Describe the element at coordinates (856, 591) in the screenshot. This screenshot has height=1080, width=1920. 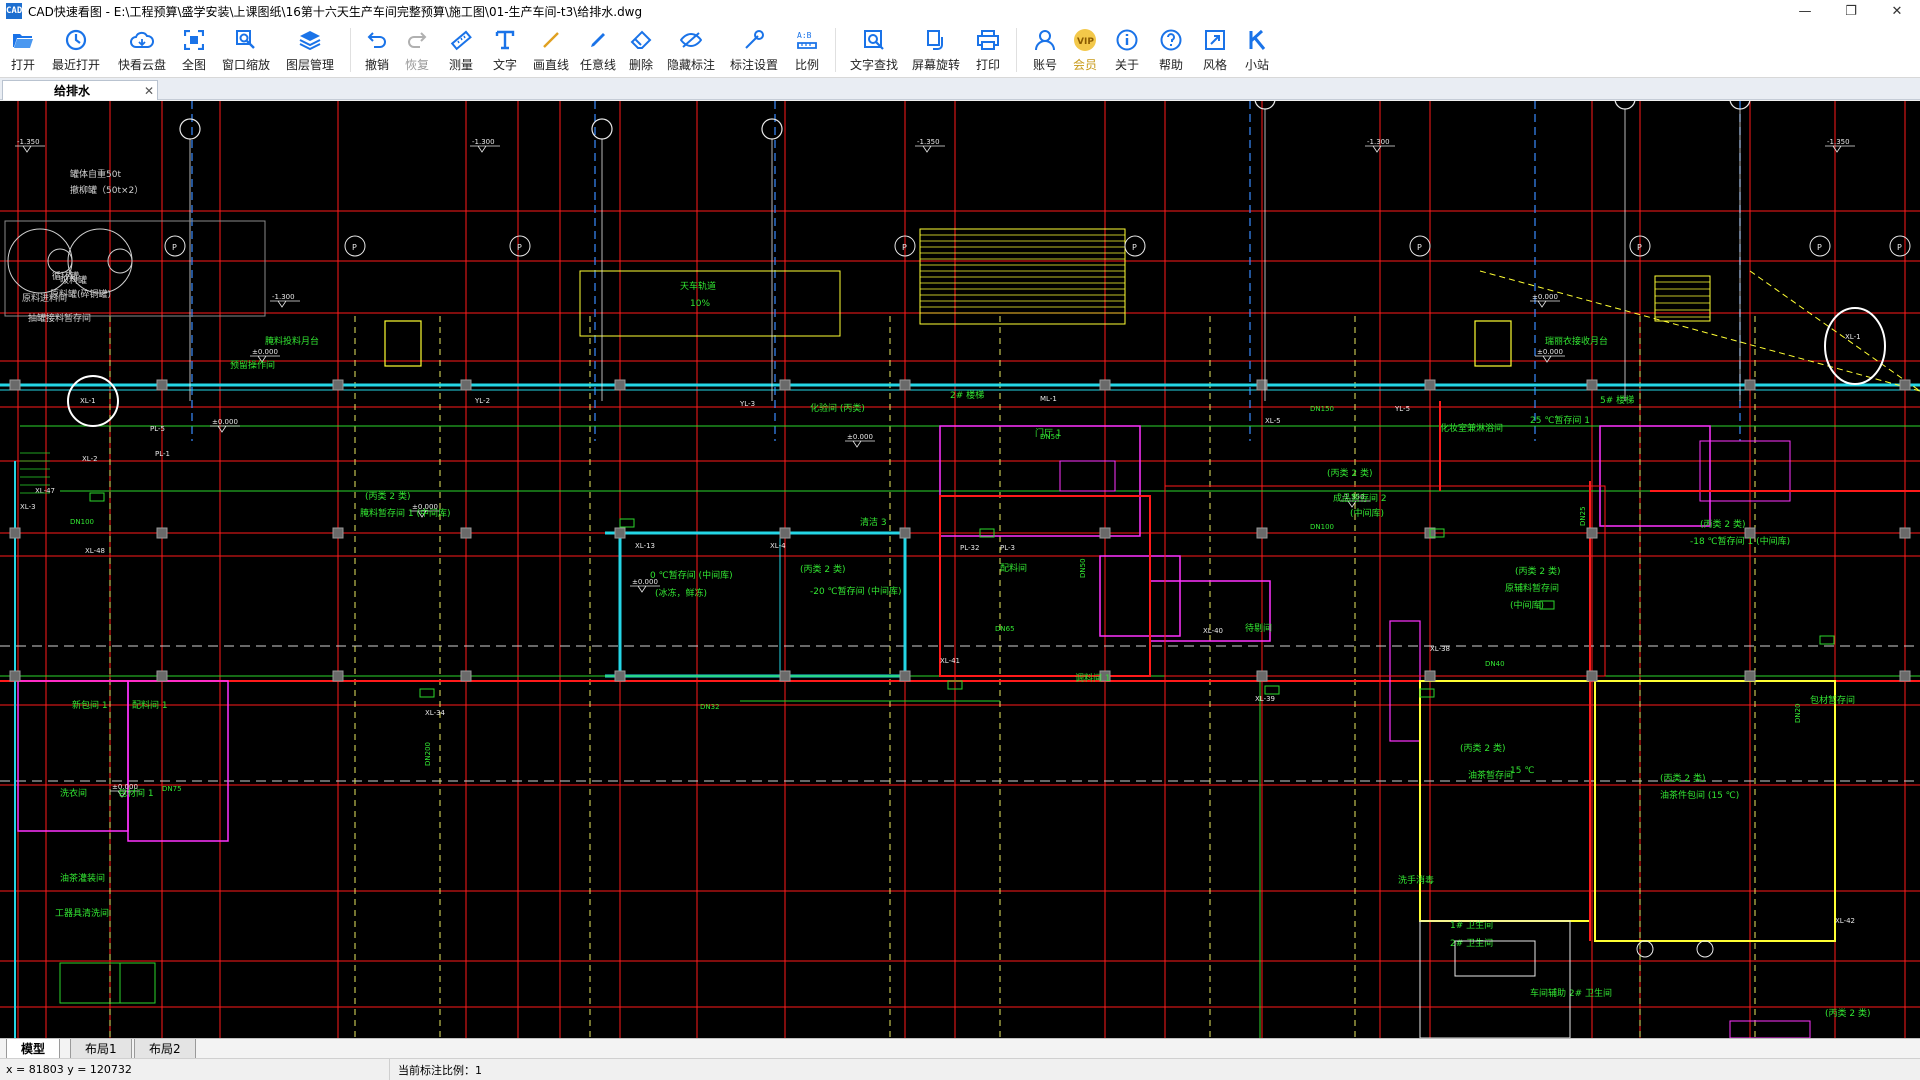
I see `room-label: -20 ℃暂存间 (中间库)` at that location.